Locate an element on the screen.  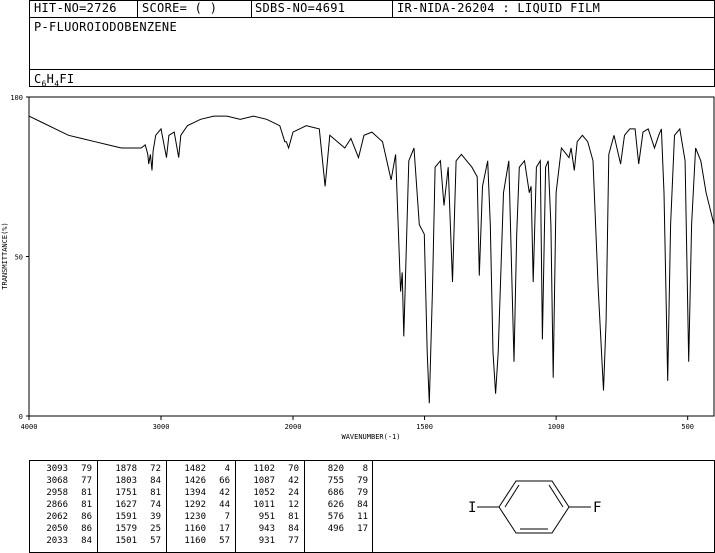
peak-row: 1011 12 is located at coordinates (270, 505).